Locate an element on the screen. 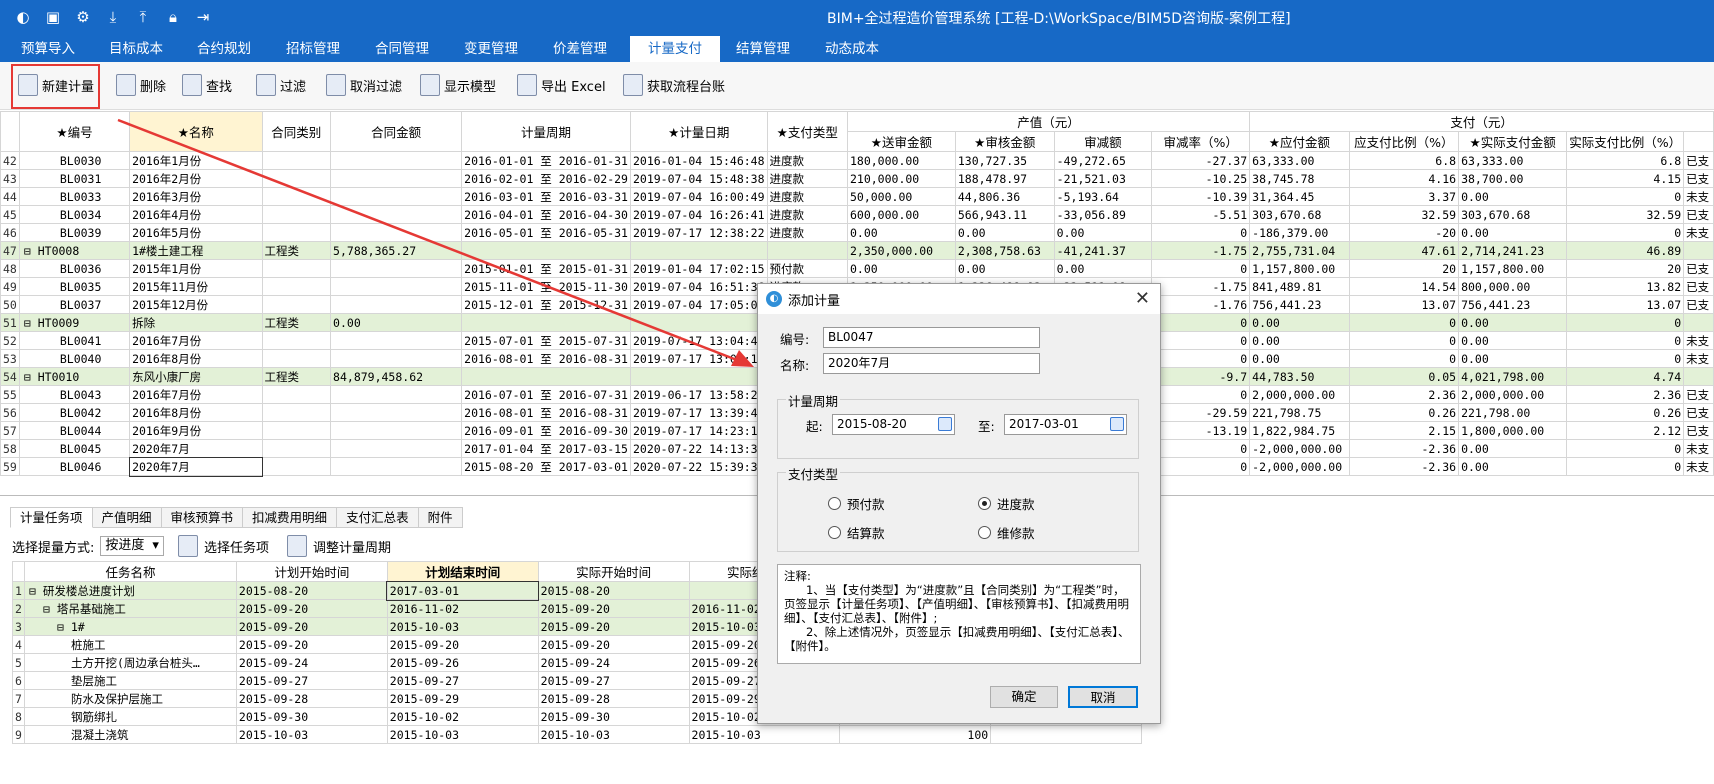 Image resolution: width=1714 pixels, height=784 pixels. name-input: 2020年7月 is located at coordinates (931, 363).